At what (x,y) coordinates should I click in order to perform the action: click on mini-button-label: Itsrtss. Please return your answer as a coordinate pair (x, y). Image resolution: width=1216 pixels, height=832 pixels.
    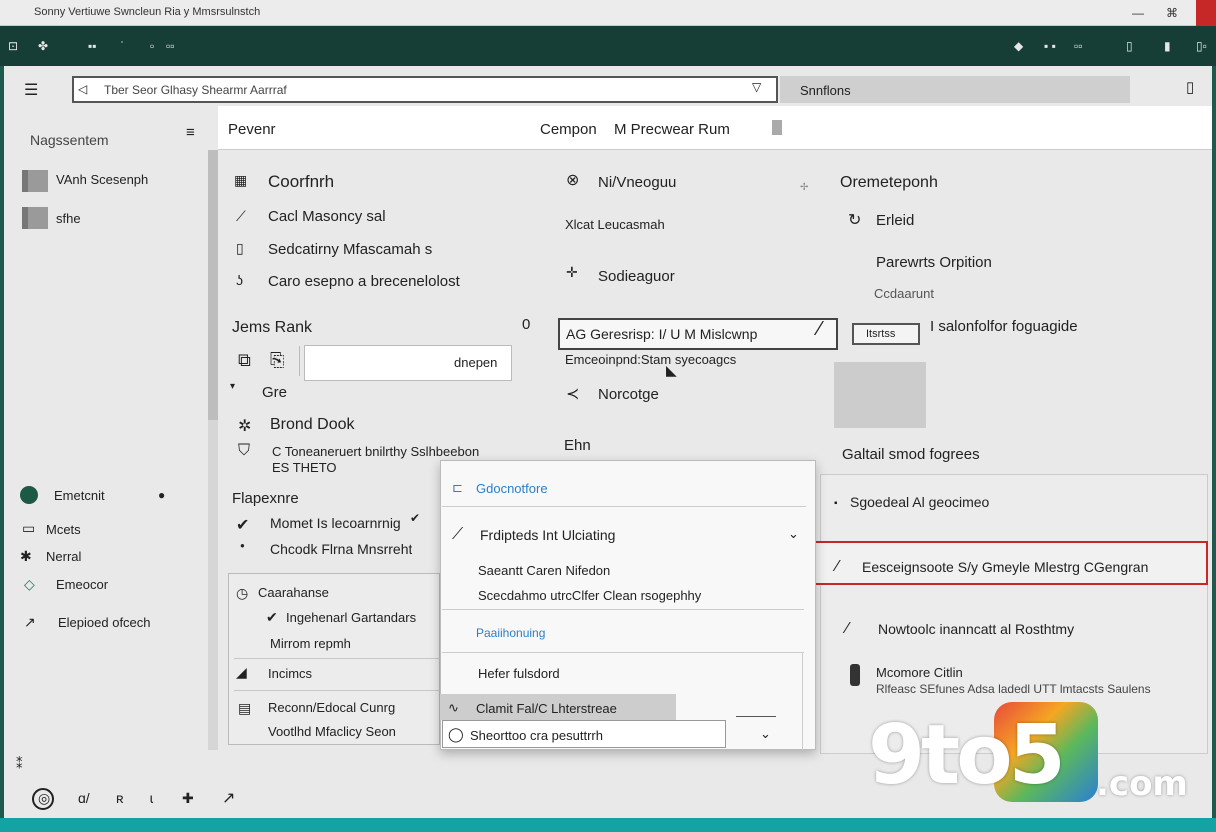
    Looking at the image, I should click on (880, 334).